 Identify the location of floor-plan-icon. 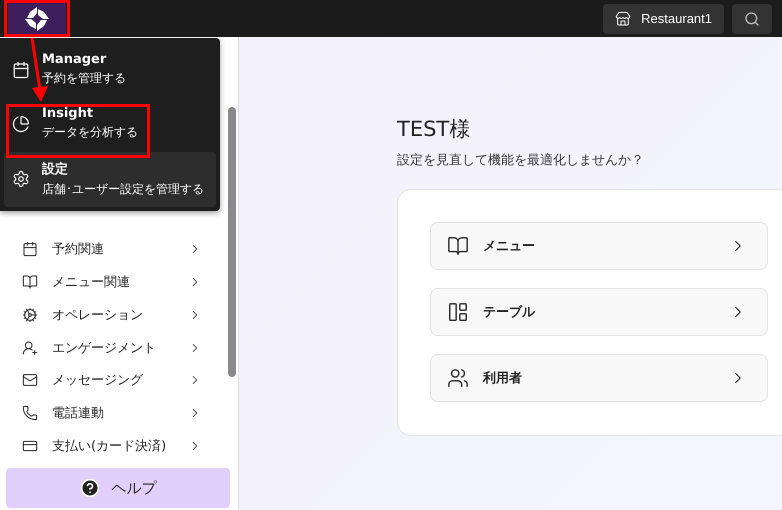
(458, 312).